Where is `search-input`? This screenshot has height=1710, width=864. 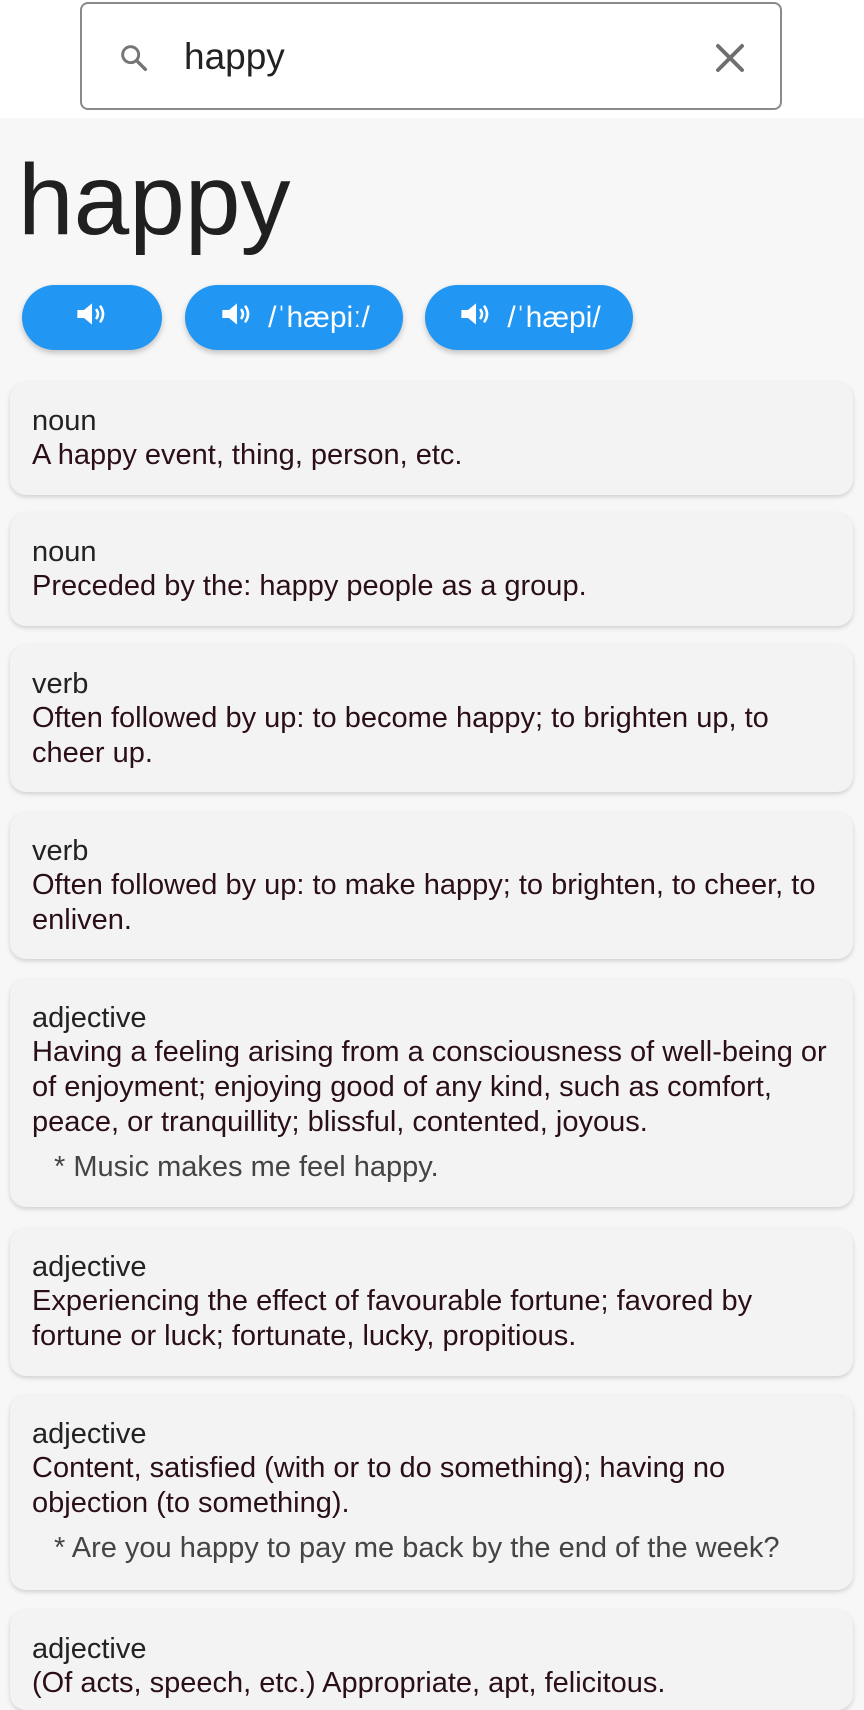
search-input is located at coordinates (434, 57).